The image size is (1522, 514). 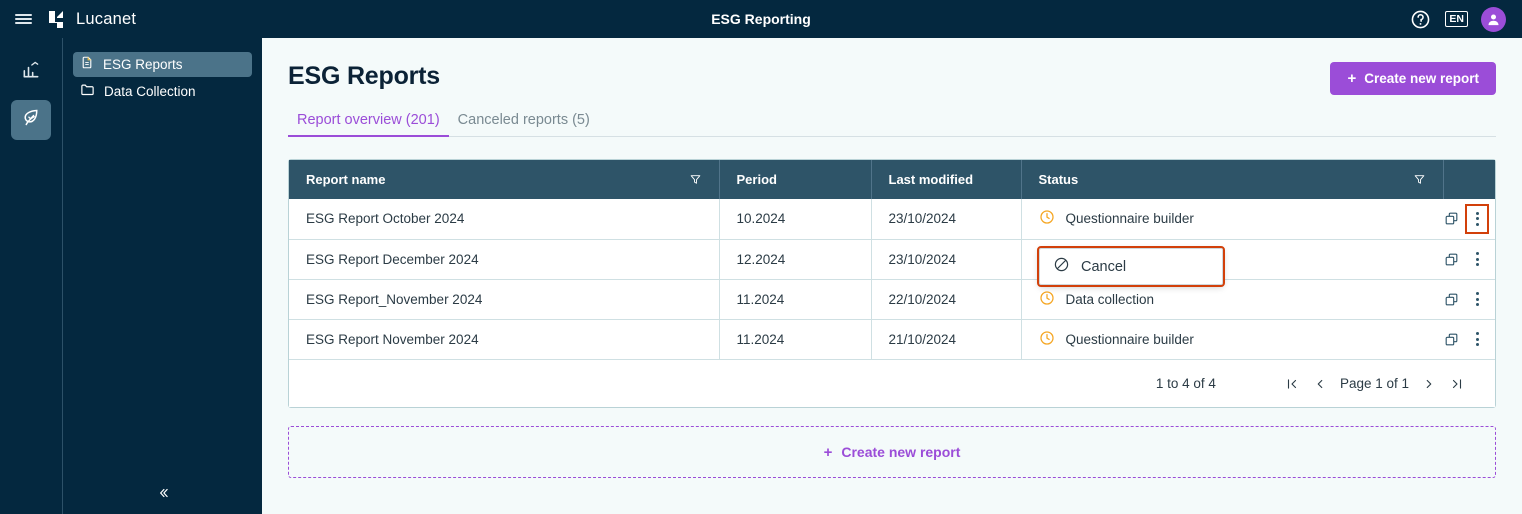 What do you see at coordinates (524, 124) in the screenshot?
I see `tab-canceled-reports: Canceled reports (5)` at bounding box center [524, 124].